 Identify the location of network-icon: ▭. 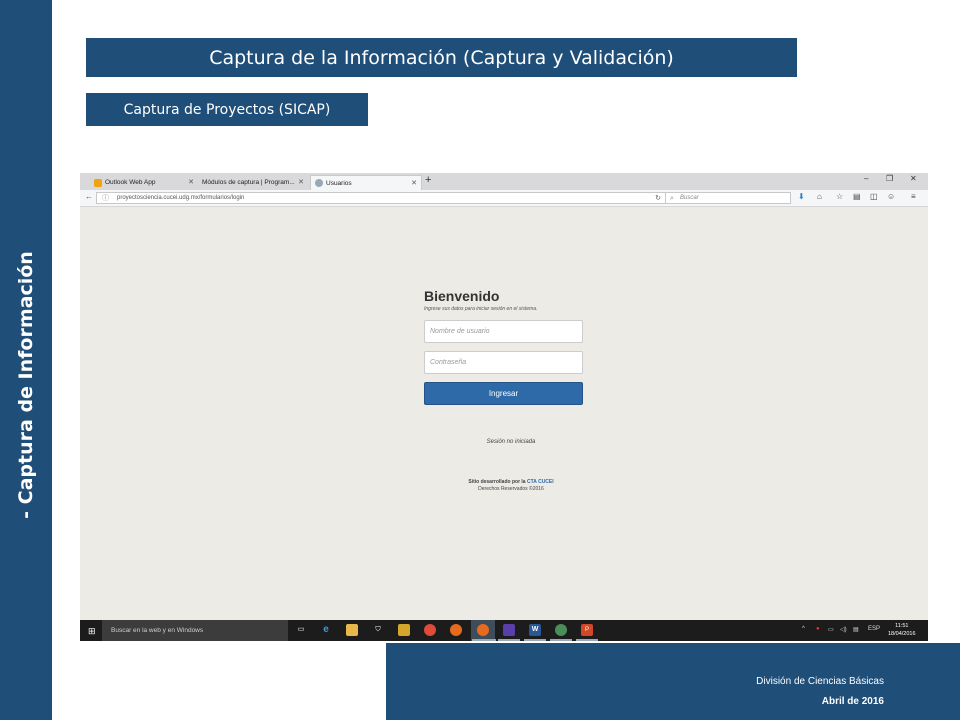
(831, 629).